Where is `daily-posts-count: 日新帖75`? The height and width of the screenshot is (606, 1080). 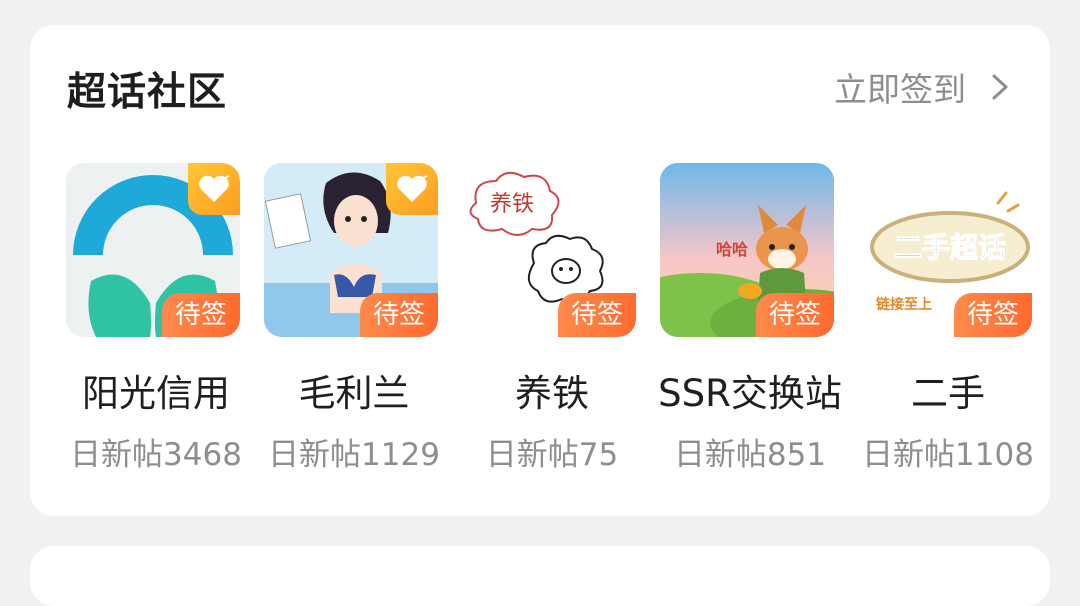
daily-posts-count: 日新帖75 is located at coordinates (552, 455).